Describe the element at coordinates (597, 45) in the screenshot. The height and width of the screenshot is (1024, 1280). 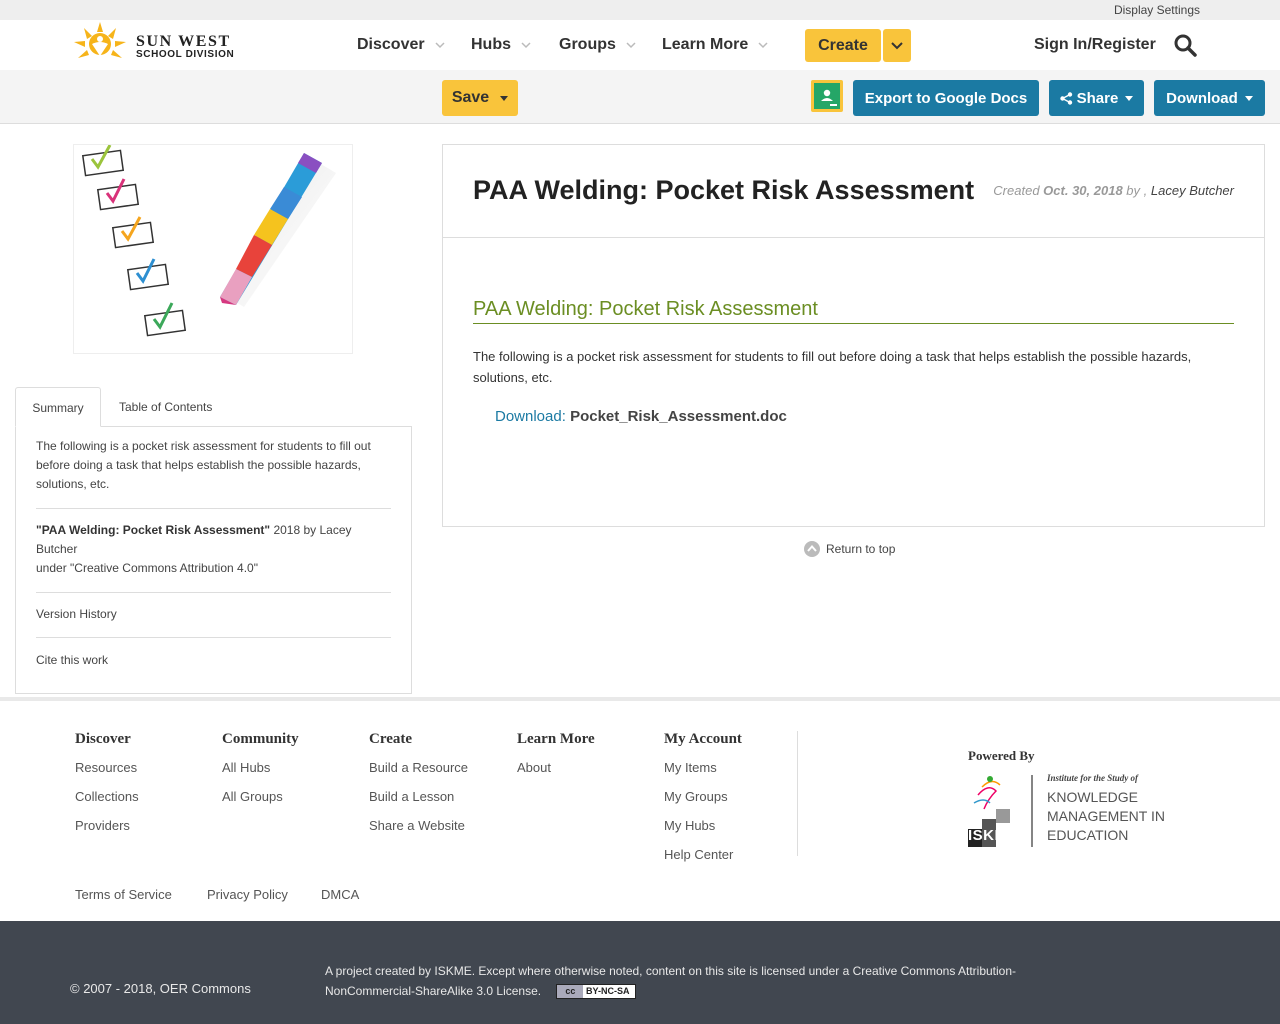
I see `nav-groups: Groups` at that location.